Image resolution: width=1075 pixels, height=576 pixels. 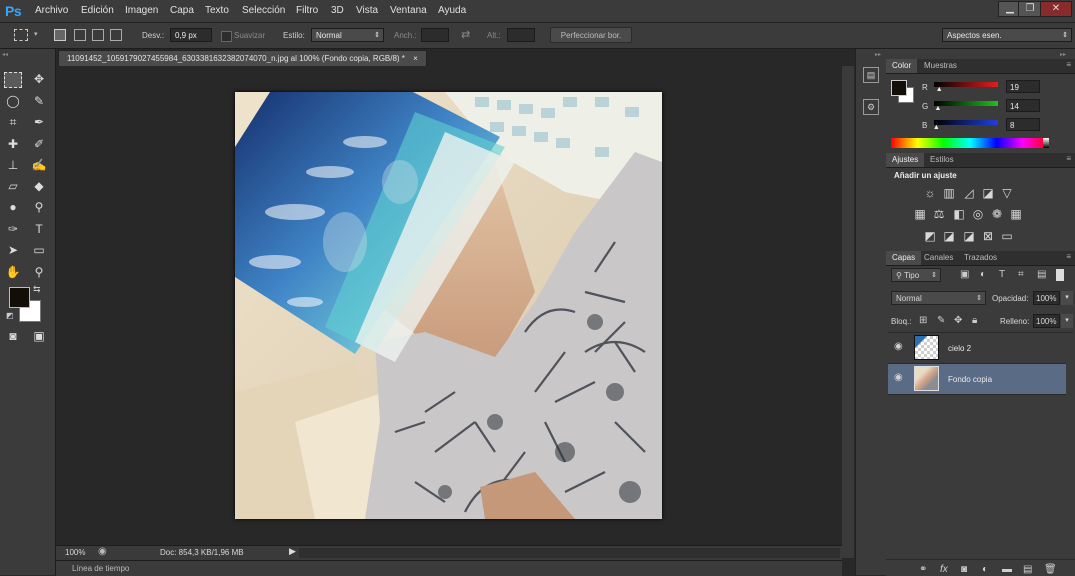 I want to click on refine-edge-button: Perfeccionar bor., so click(x=591, y=35).